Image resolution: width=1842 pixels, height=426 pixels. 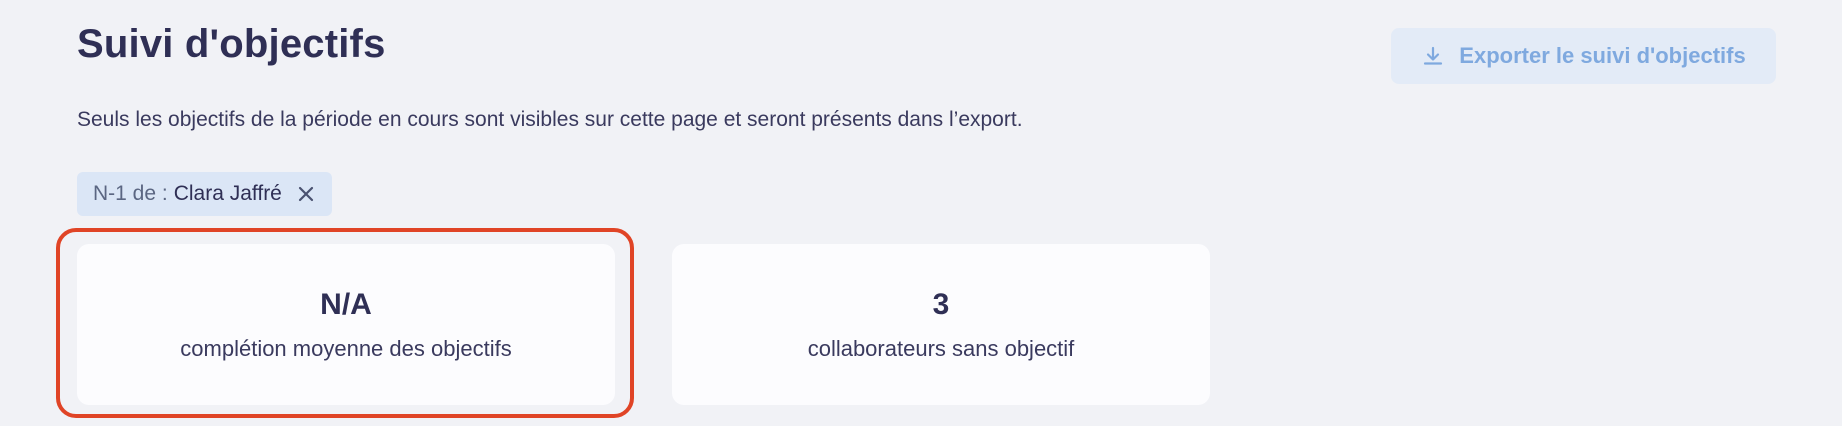 I want to click on highlight-outline, so click(x=345, y=323).